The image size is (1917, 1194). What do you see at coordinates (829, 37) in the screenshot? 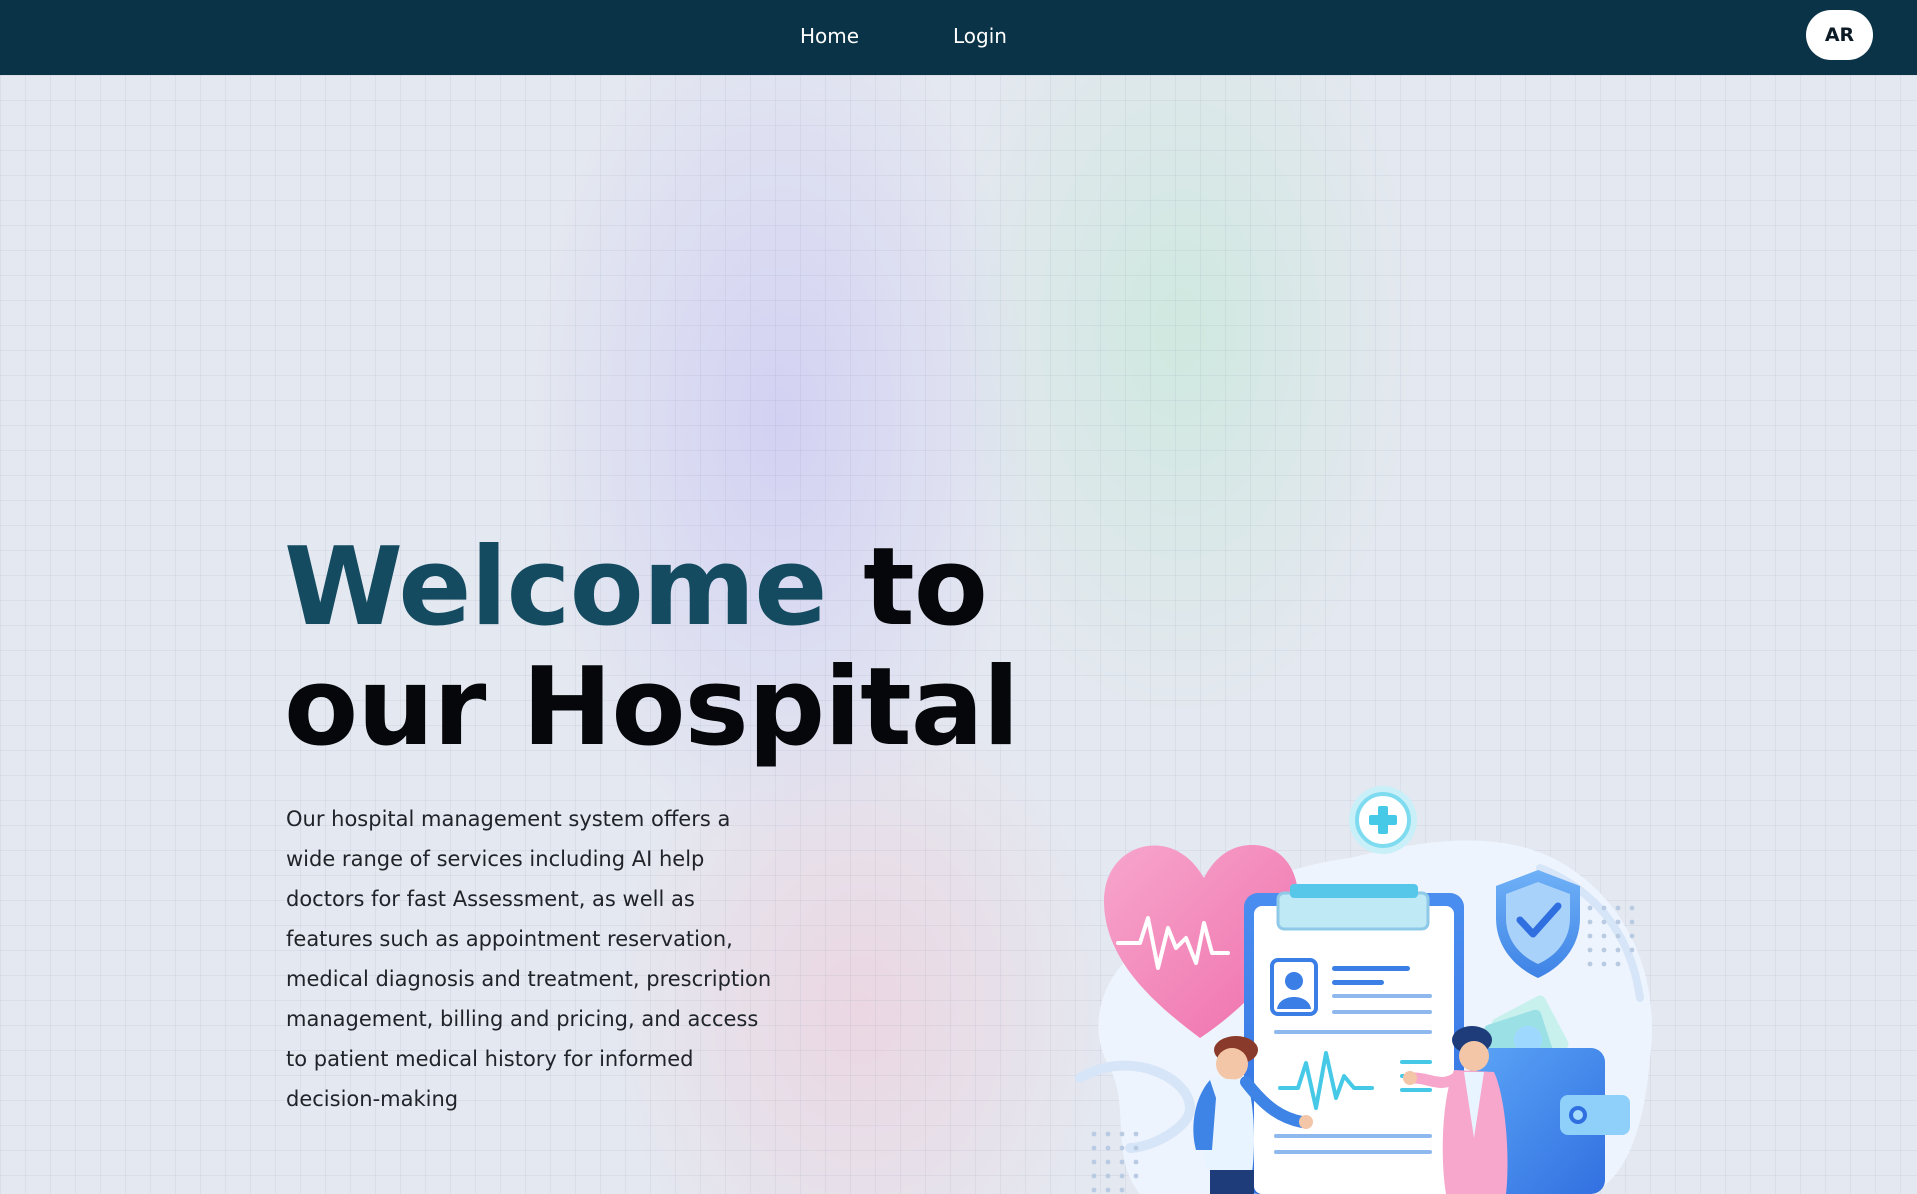
I see `nav-home-link: Home` at bounding box center [829, 37].